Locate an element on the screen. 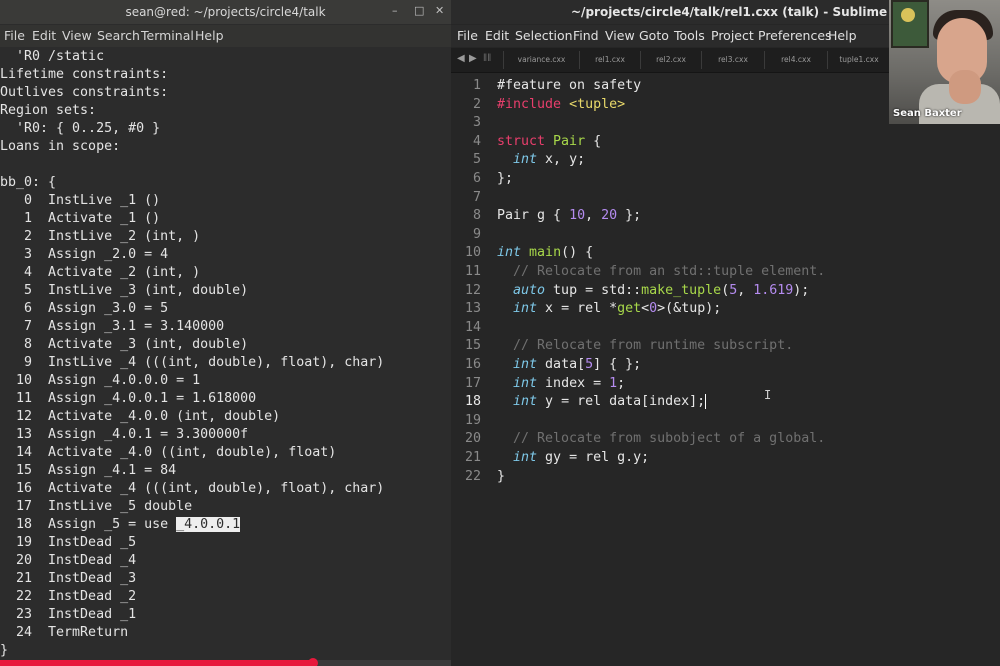 The image size is (1000, 666). sublime-menu-file: File is located at coordinates (467, 35).